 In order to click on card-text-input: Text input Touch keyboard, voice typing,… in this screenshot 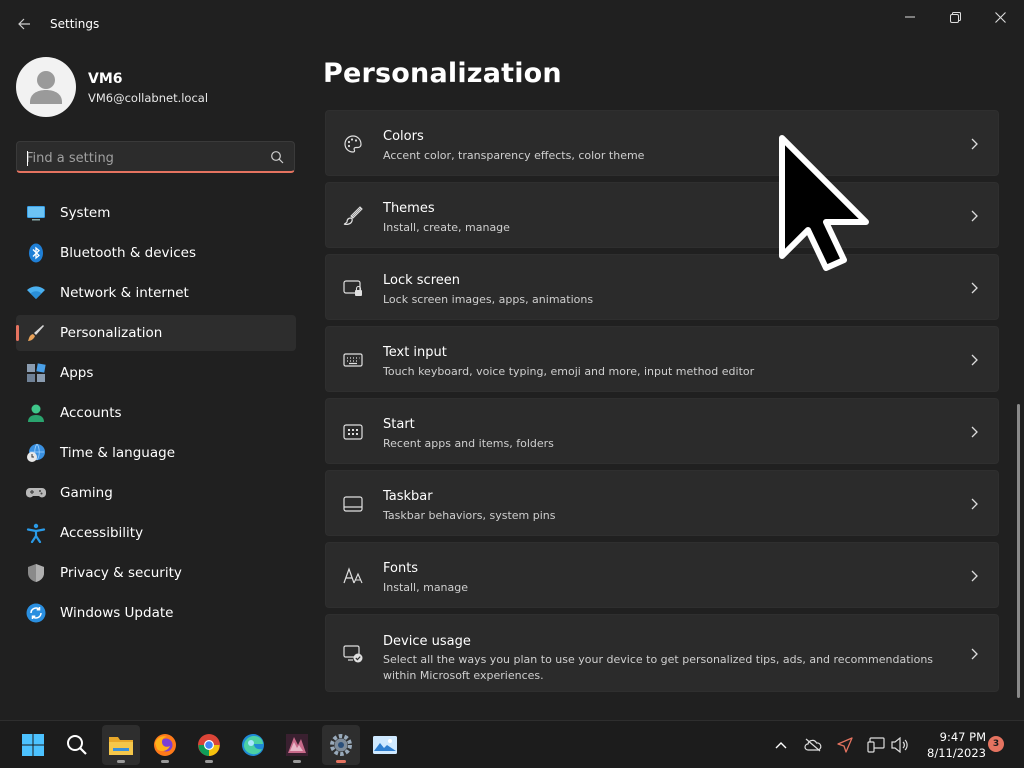, I will do `click(662, 359)`.